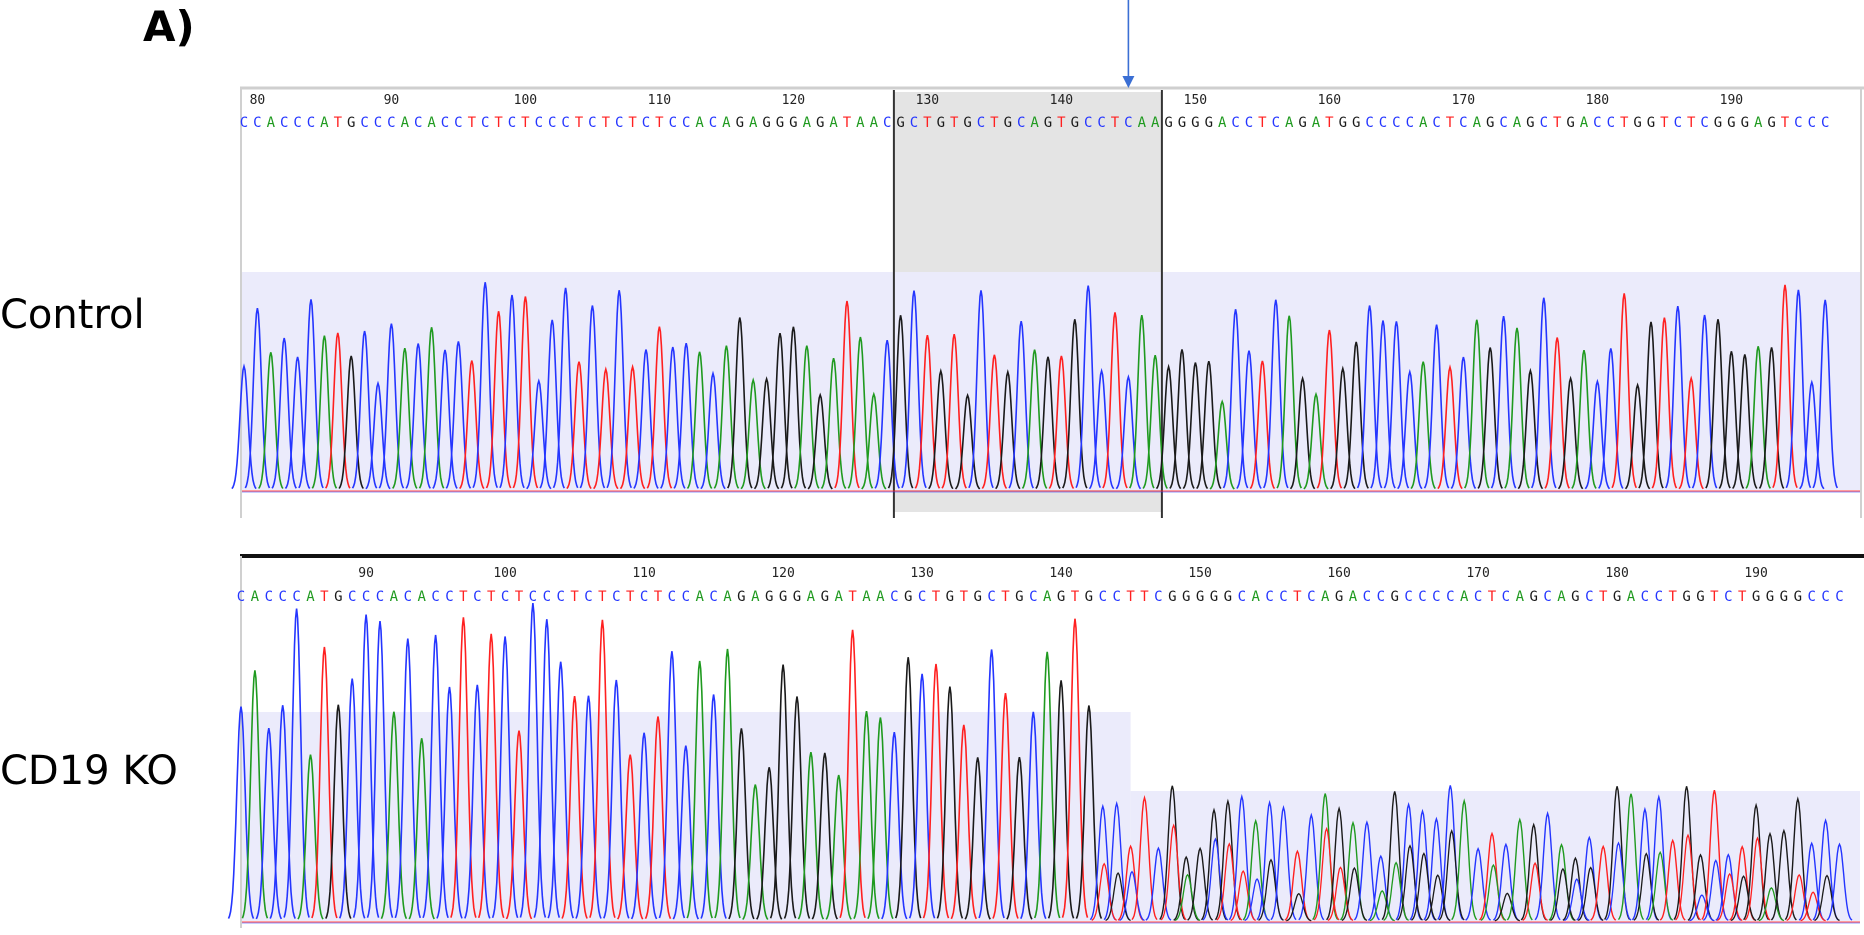 The width and height of the screenshot is (1864, 935). I want to click on tick-label: 100, so click(504, 573).